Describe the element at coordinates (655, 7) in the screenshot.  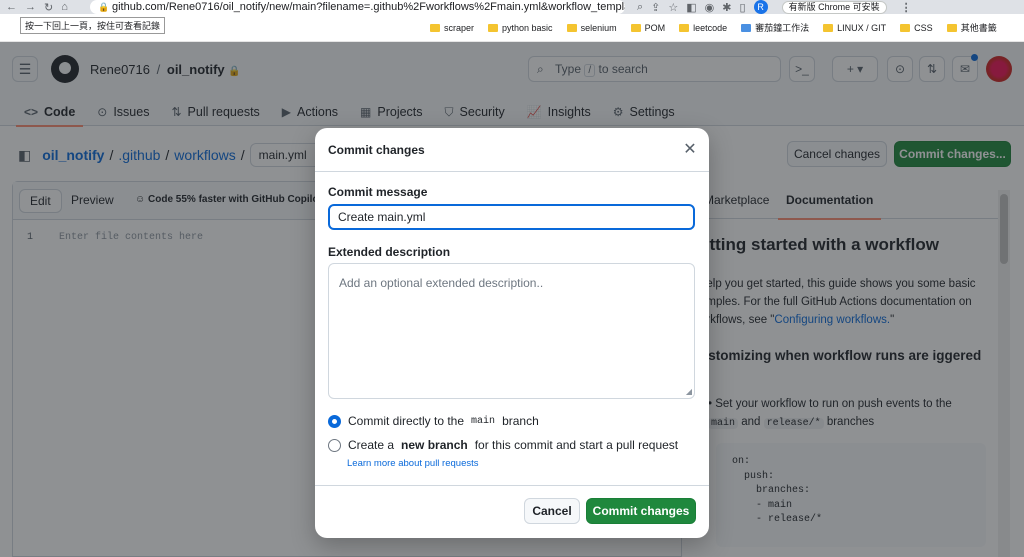
I see `share-icon: ⇪` at that location.